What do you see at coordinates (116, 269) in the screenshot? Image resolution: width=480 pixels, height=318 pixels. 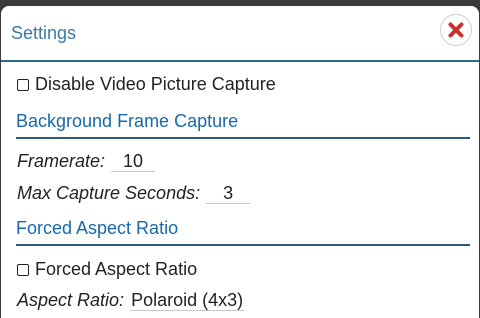 I see `forced-aspect-ratio-label: Forced Aspect Ratio` at bounding box center [116, 269].